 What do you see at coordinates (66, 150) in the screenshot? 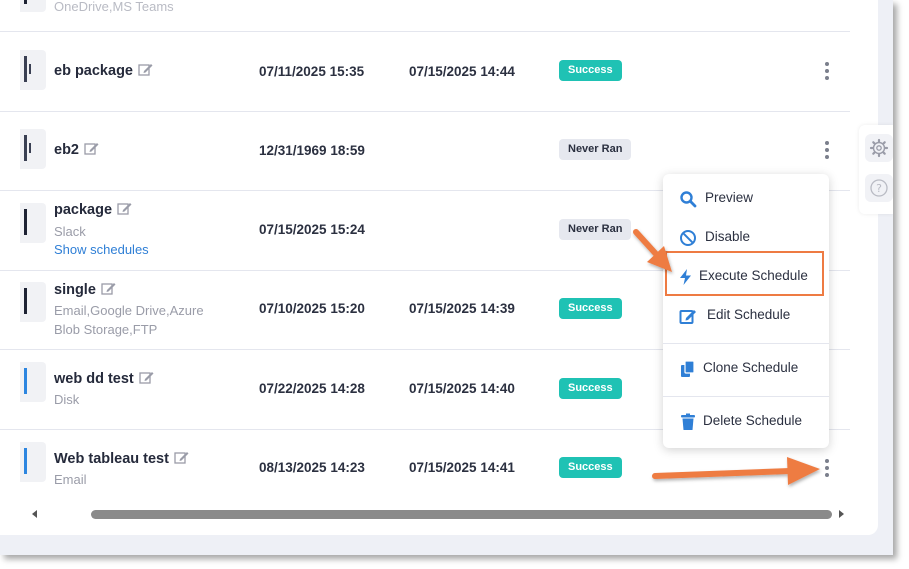
I see `schedule-name-text: eb2` at bounding box center [66, 150].